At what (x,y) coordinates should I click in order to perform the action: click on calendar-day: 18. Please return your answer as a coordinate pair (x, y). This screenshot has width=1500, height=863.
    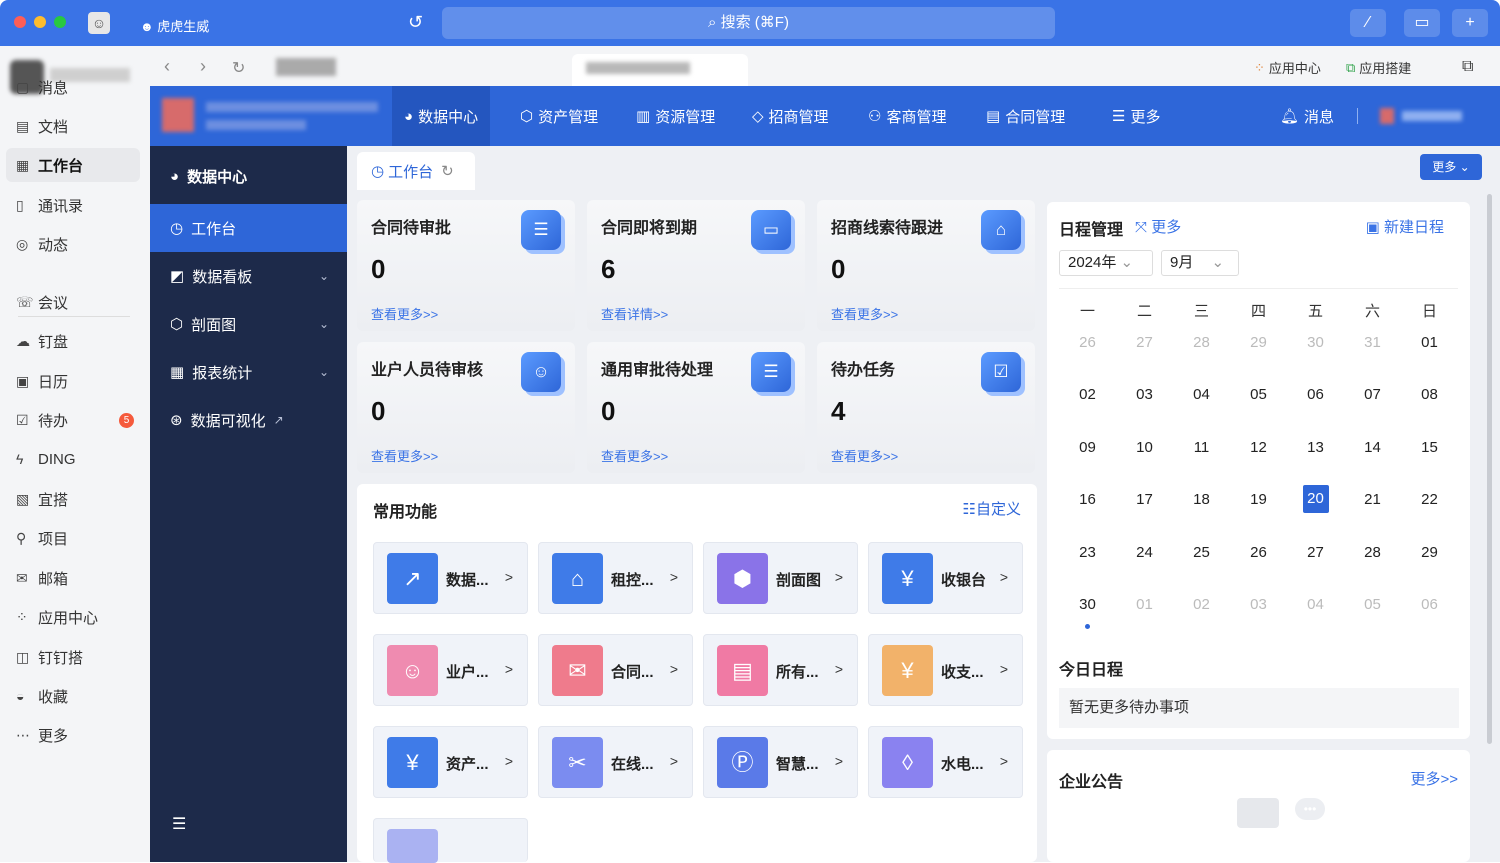
    Looking at the image, I should click on (1201, 499).